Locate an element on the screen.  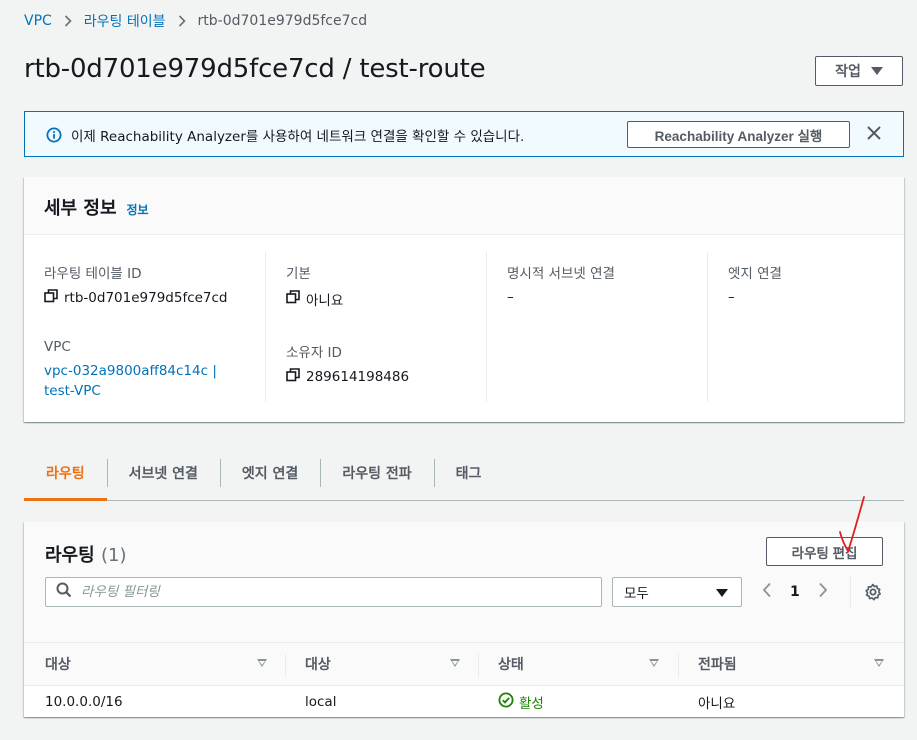
info-icon is located at coordinates (54, 137).